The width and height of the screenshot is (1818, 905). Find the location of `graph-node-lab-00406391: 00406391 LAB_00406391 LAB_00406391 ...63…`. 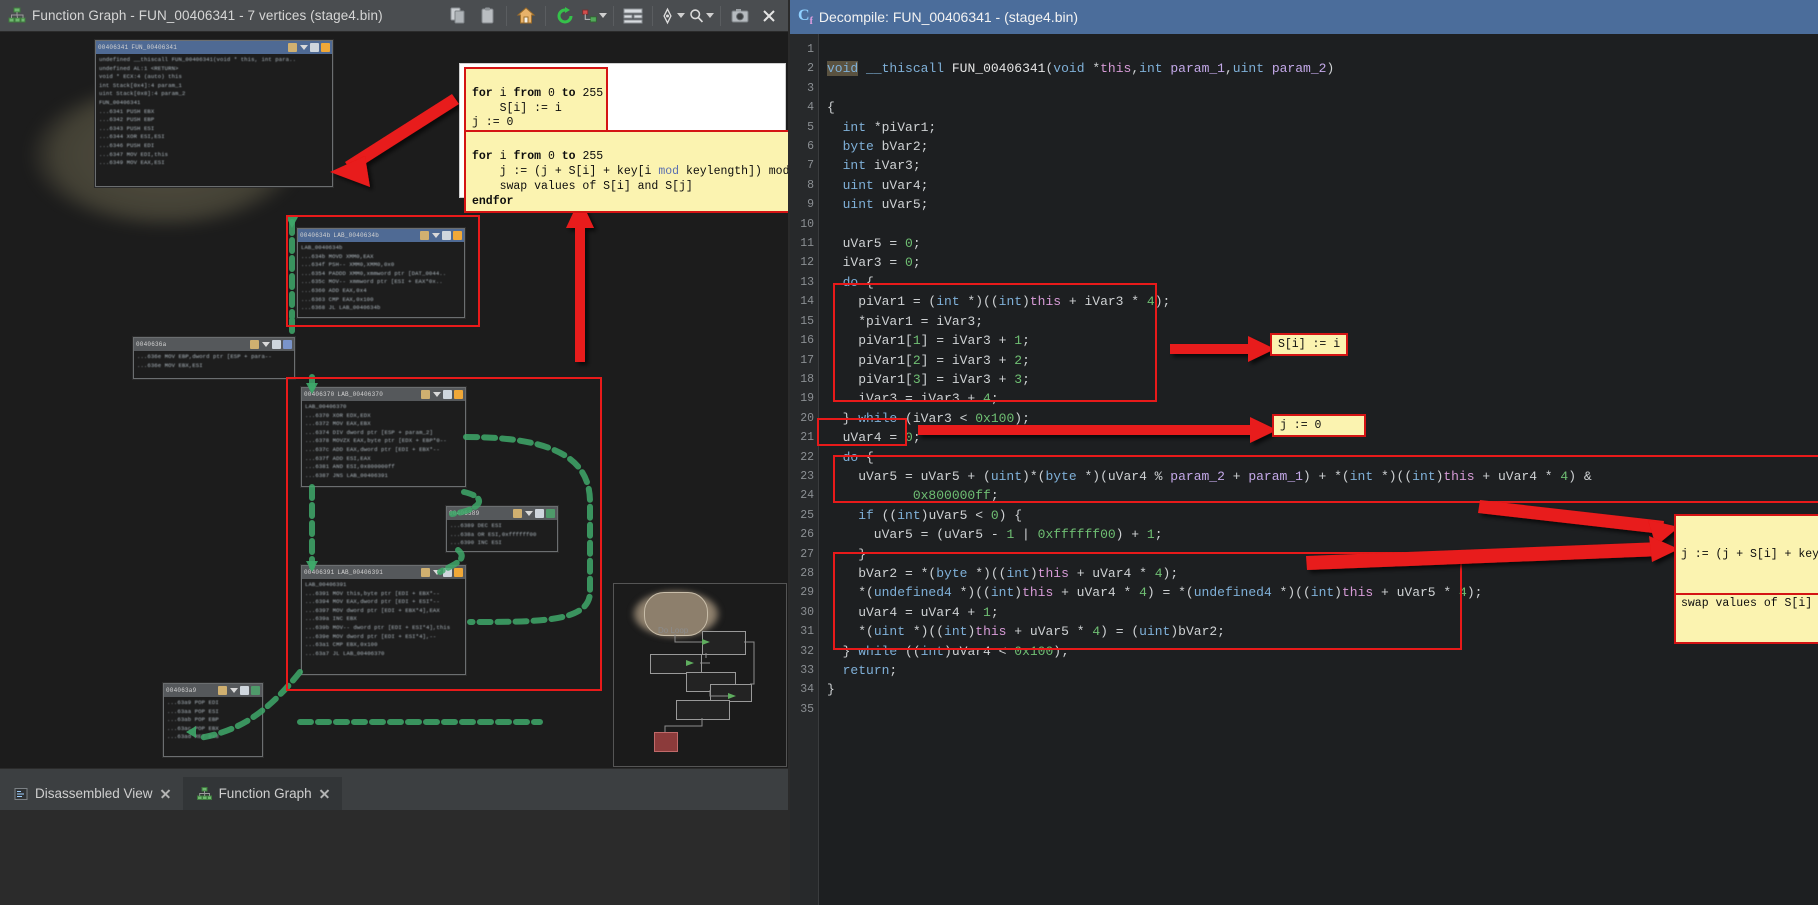

graph-node-lab-00406391: 00406391 LAB_00406391 LAB_00406391 ...63… is located at coordinates (383, 620).